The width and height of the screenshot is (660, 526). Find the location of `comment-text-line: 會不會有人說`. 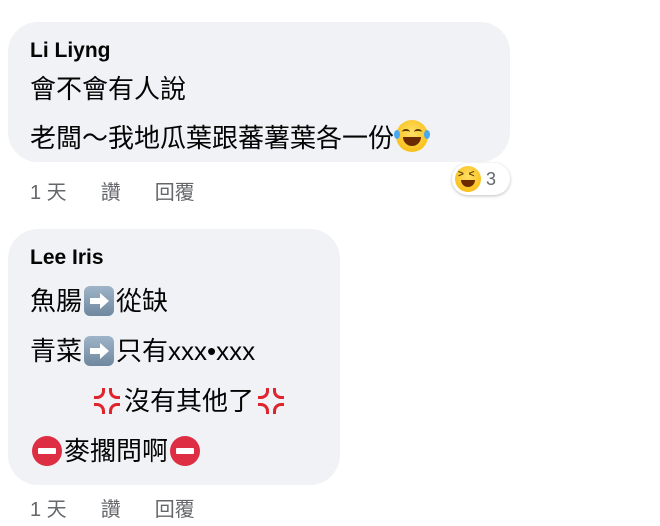

comment-text-line: 會不會有人說 is located at coordinates (108, 89).